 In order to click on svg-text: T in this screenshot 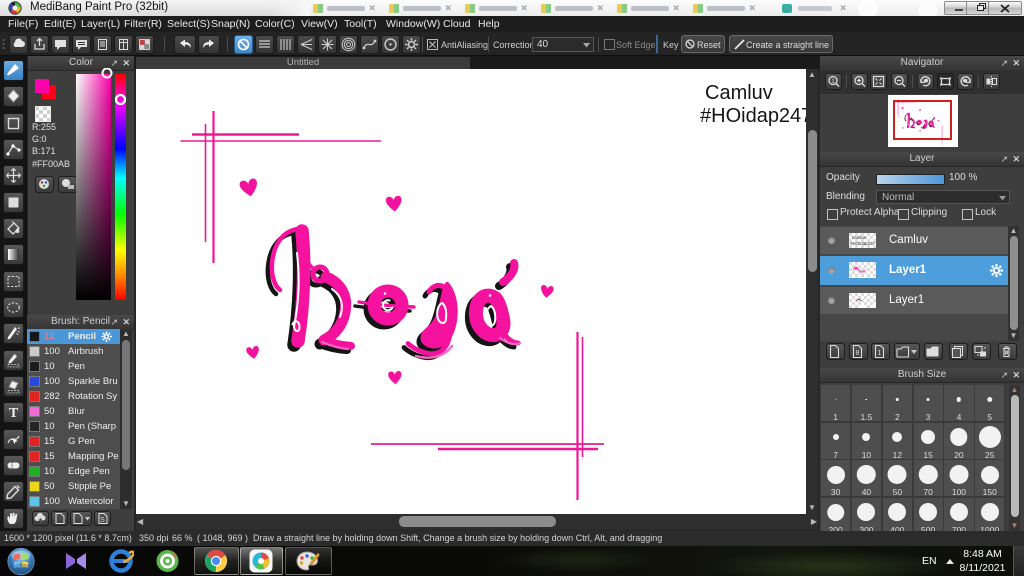, I will do `click(14, 413)`.